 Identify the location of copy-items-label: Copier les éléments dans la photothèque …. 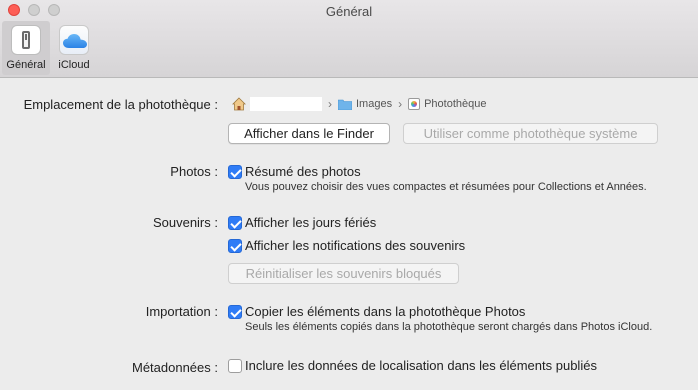
(385, 311).